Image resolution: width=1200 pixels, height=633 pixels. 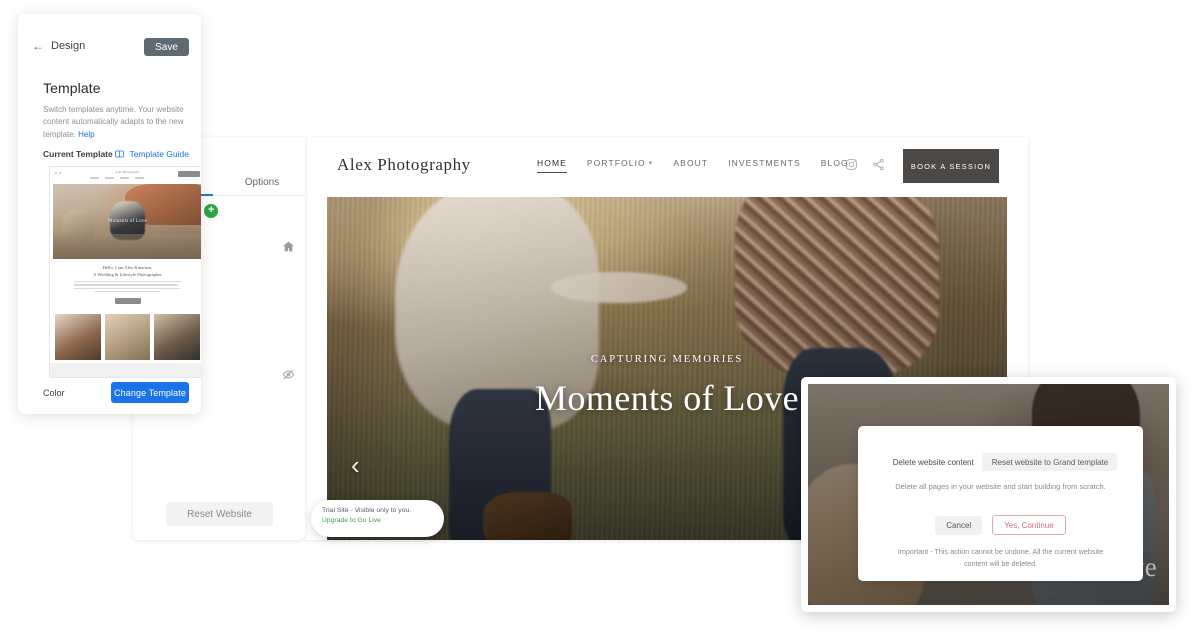 I want to click on color-label: Color, so click(x=54, y=392).